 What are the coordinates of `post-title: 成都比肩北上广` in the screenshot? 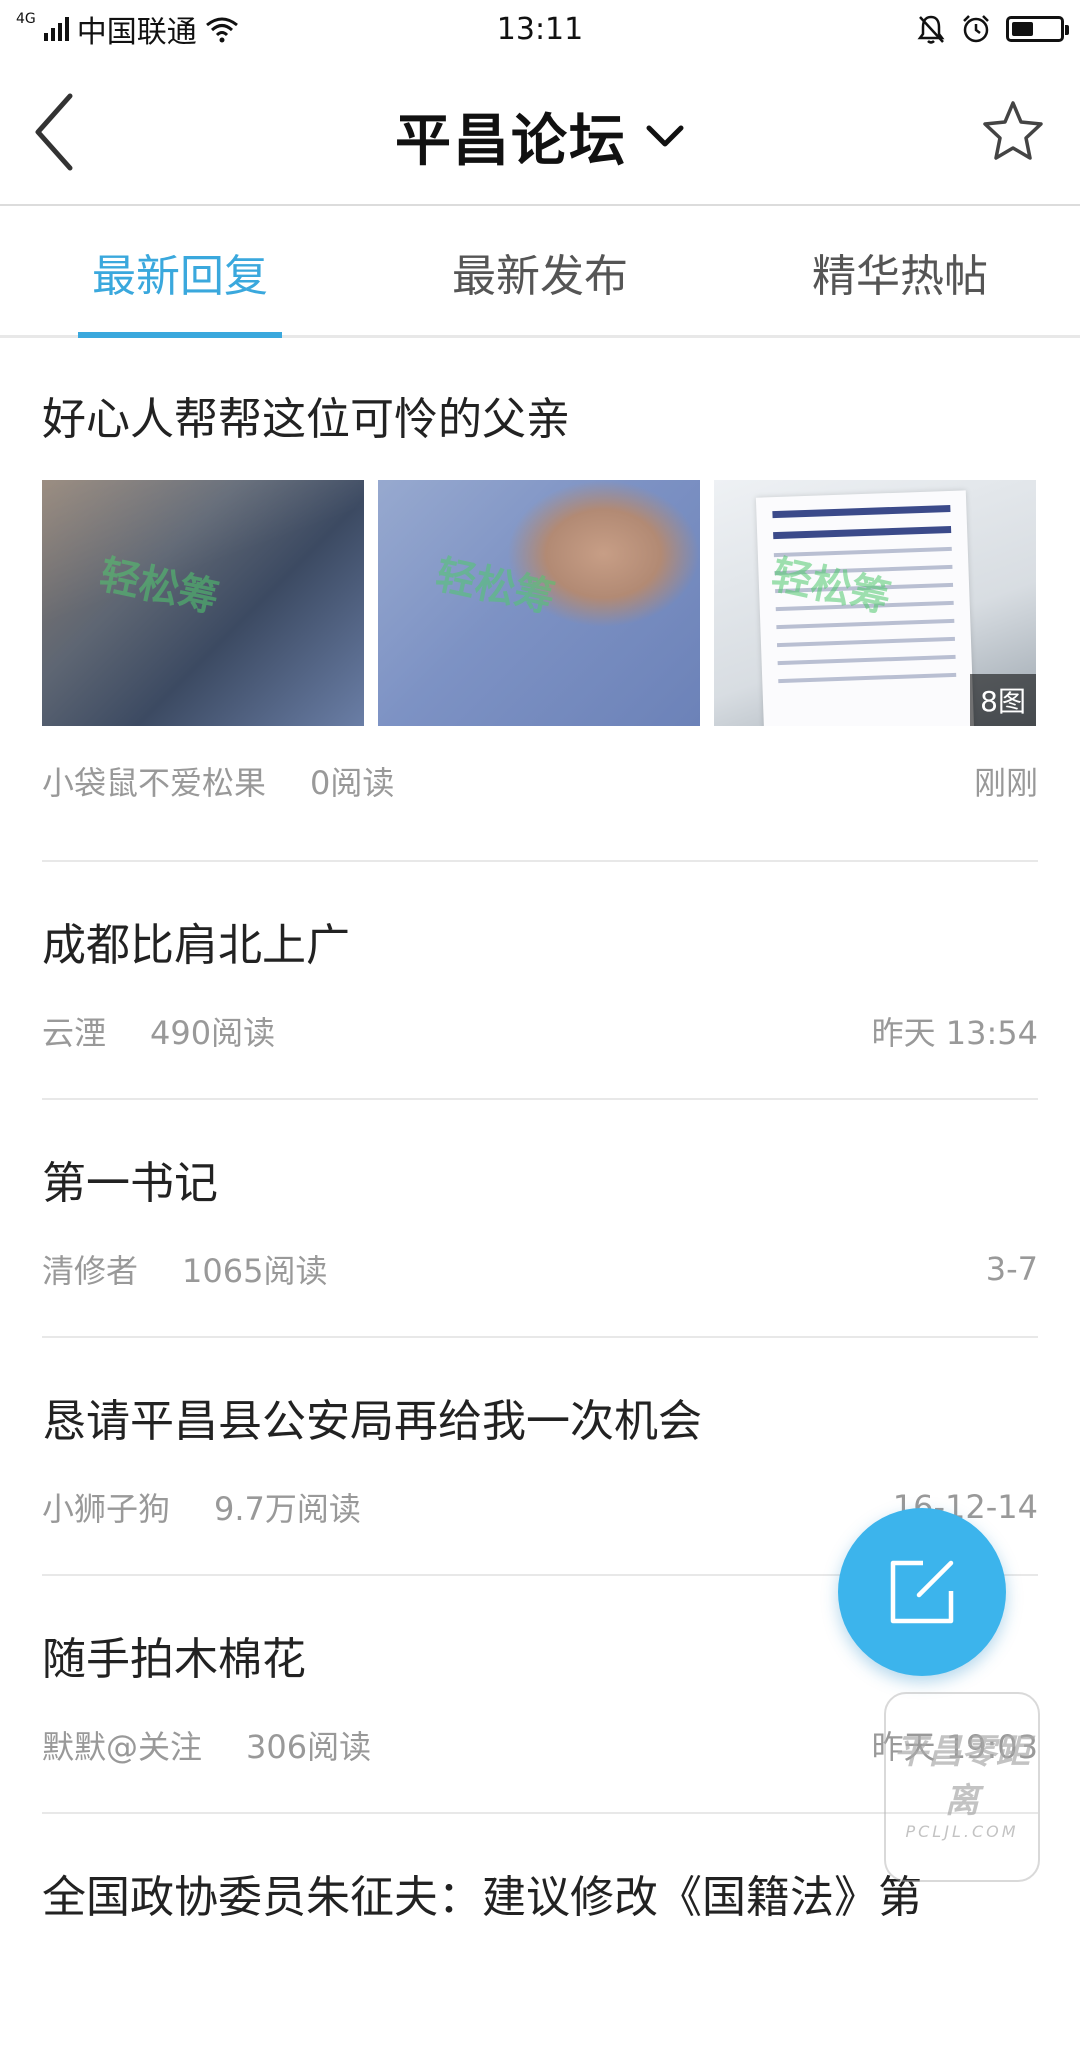 It's located at (196, 945).